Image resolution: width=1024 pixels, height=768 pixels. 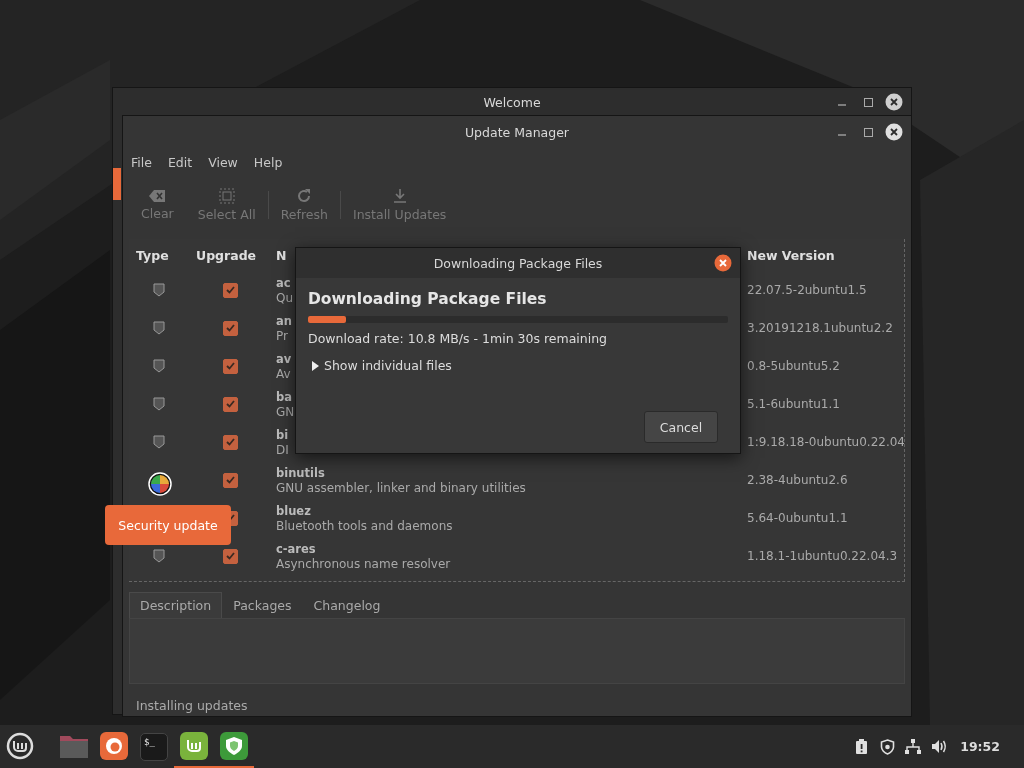 I want to click on package-description: Av, so click(x=283, y=373).